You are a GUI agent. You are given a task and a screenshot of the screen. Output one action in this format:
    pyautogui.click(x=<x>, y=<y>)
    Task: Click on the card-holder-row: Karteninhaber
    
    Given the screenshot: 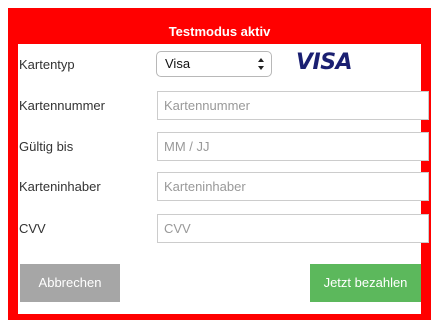 What is the action you would take?
    pyautogui.click(x=223, y=187)
    